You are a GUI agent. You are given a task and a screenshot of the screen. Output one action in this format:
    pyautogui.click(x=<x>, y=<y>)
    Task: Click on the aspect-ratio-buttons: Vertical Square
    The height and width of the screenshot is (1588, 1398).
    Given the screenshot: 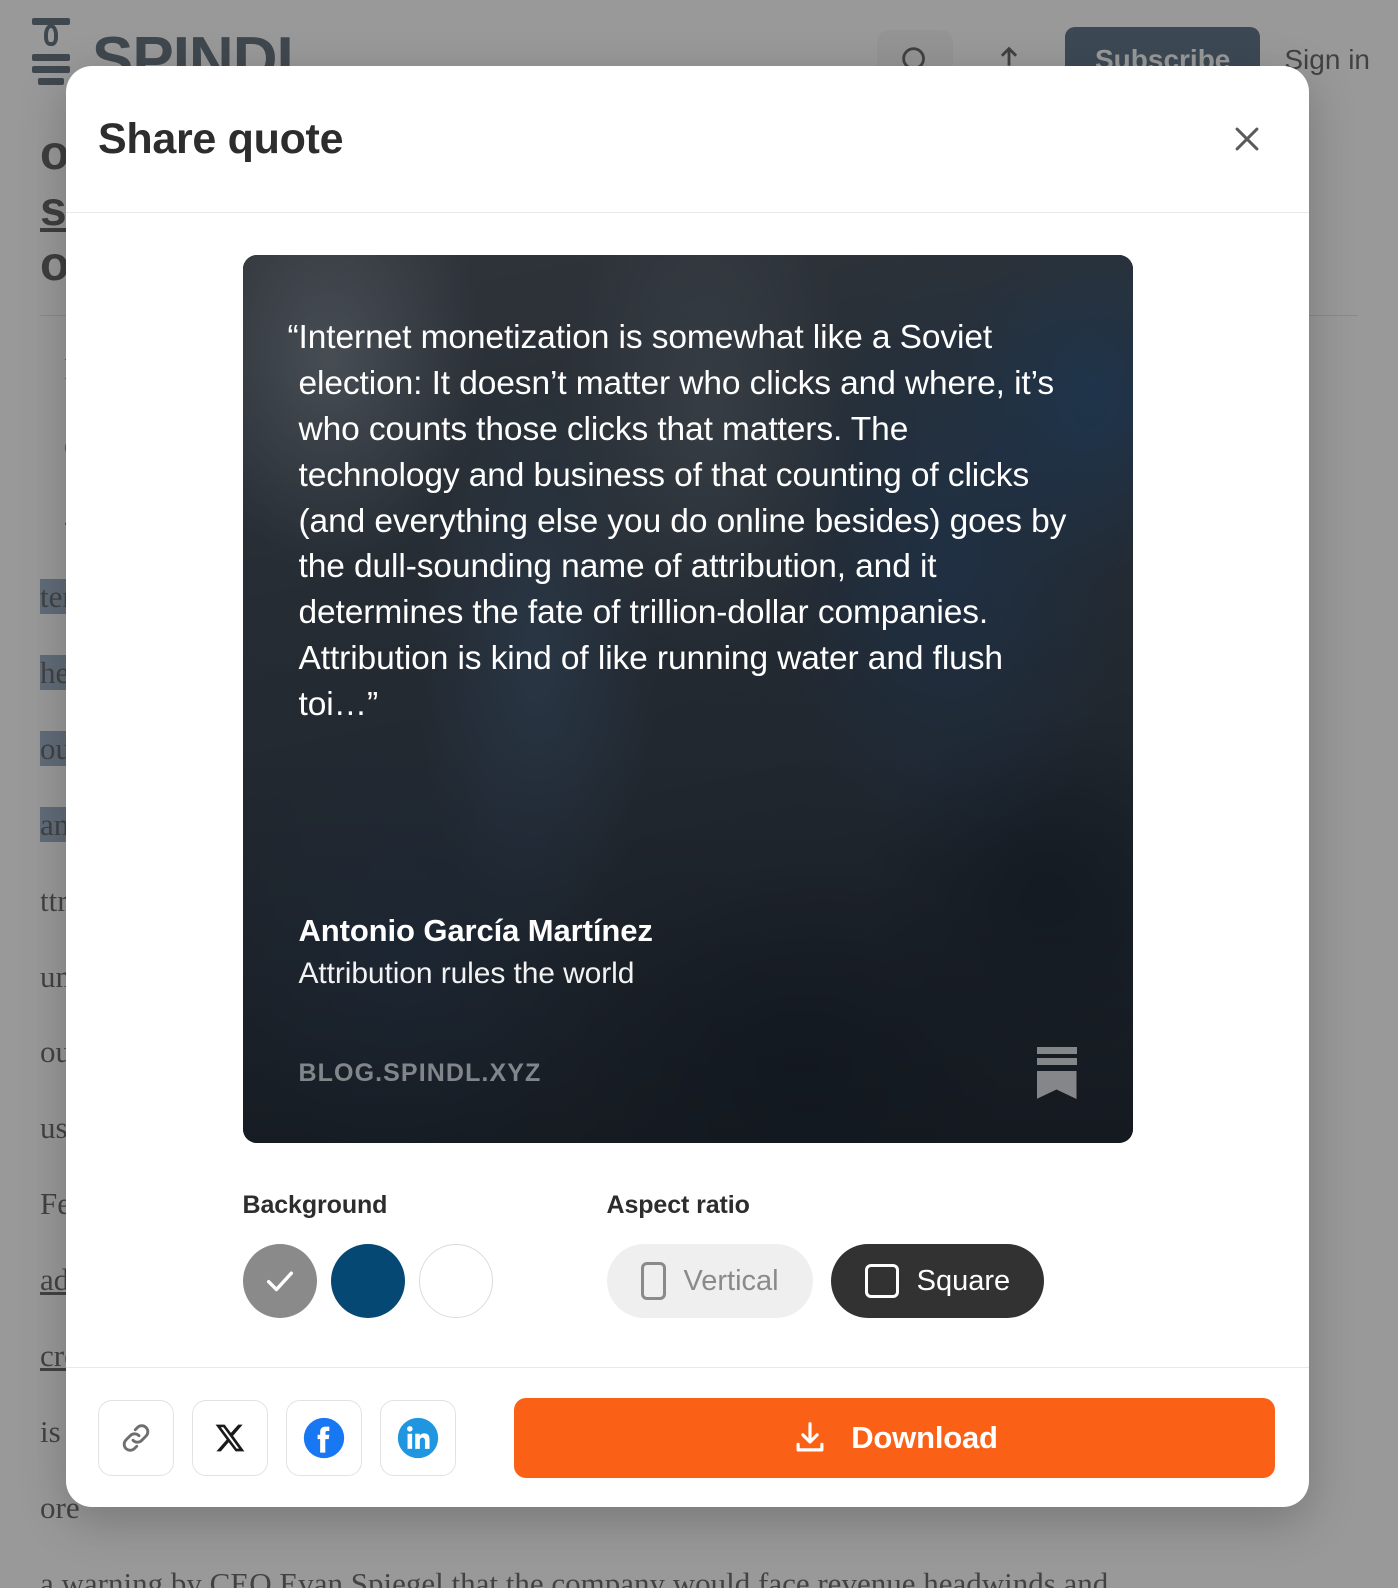 What is the action you would take?
    pyautogui.click(x=825, y=1281)
    